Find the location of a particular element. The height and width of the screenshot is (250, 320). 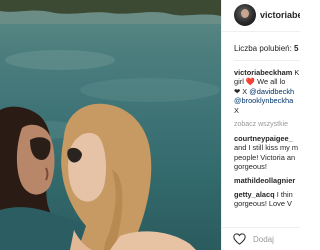

post-footer is located at coordinates (261, 238).